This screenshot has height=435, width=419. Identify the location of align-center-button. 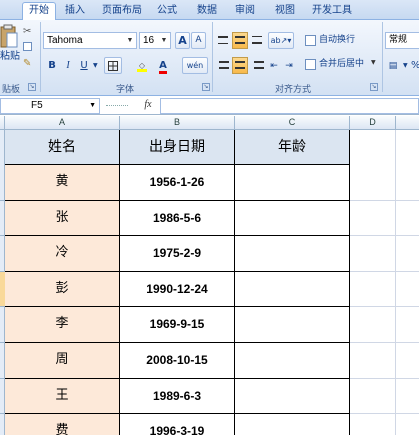
(240, 65).